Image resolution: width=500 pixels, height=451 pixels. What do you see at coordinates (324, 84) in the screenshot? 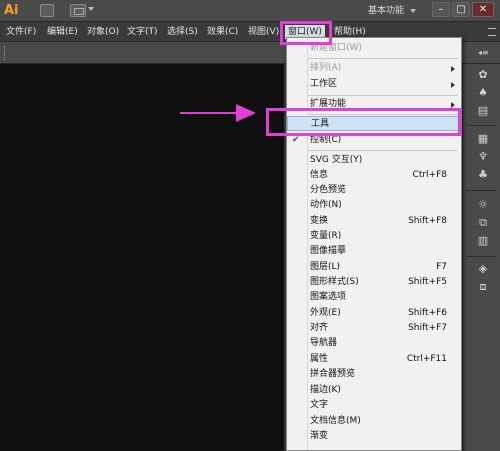
I see `menu-item-label: 工作区` at bounding box center [324, 84].